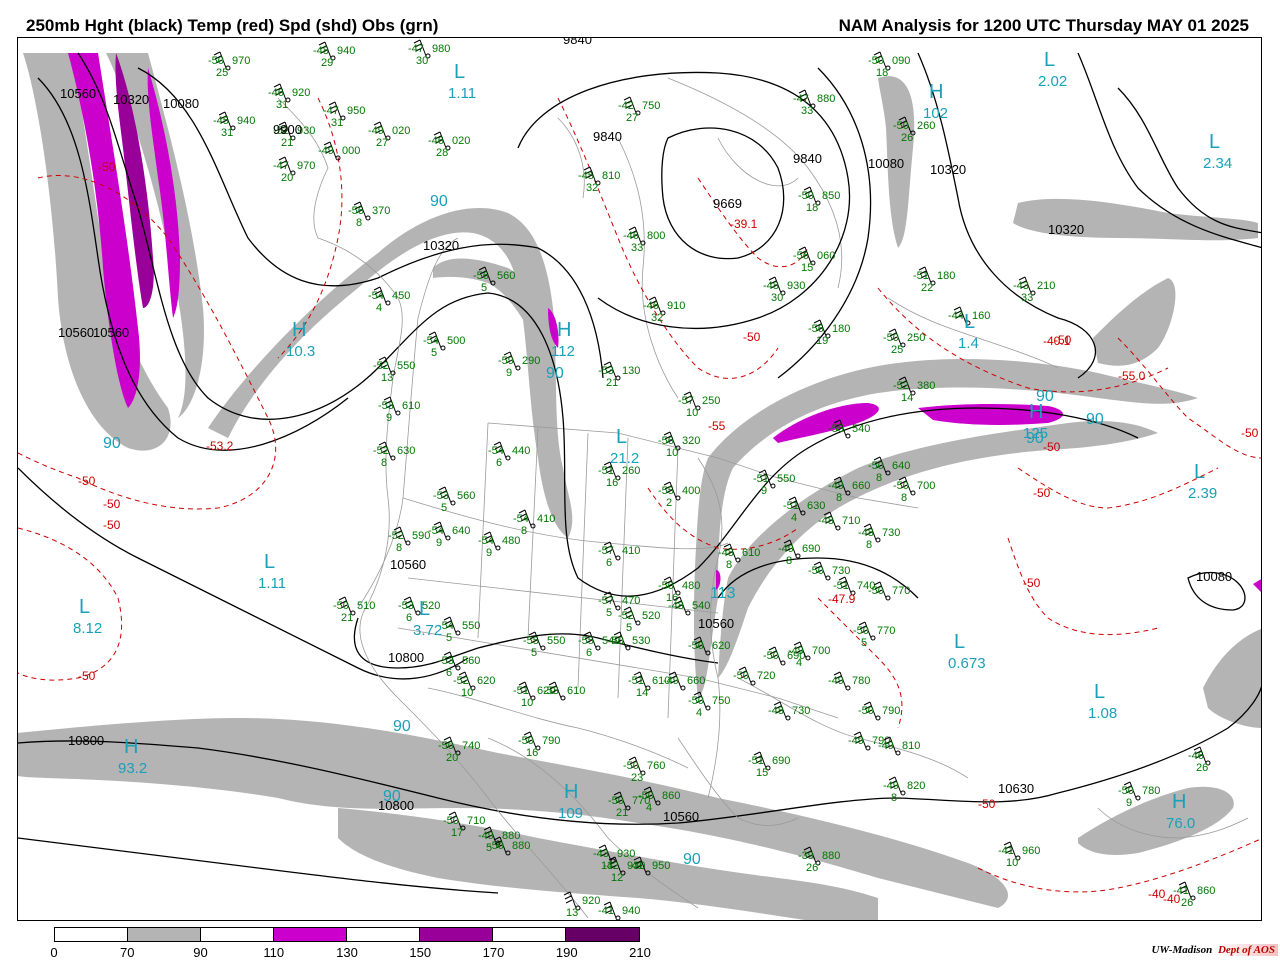  What do you see at coordinates (454, 500) in the screenshot?
I see `station-obs: -53 560 5` at bounding box center [454, 500].